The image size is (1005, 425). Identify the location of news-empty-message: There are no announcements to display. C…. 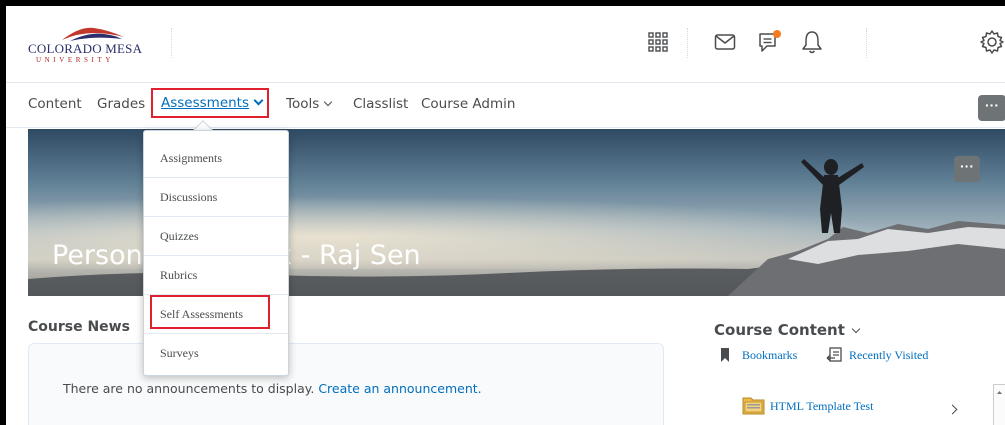
(272, 388).